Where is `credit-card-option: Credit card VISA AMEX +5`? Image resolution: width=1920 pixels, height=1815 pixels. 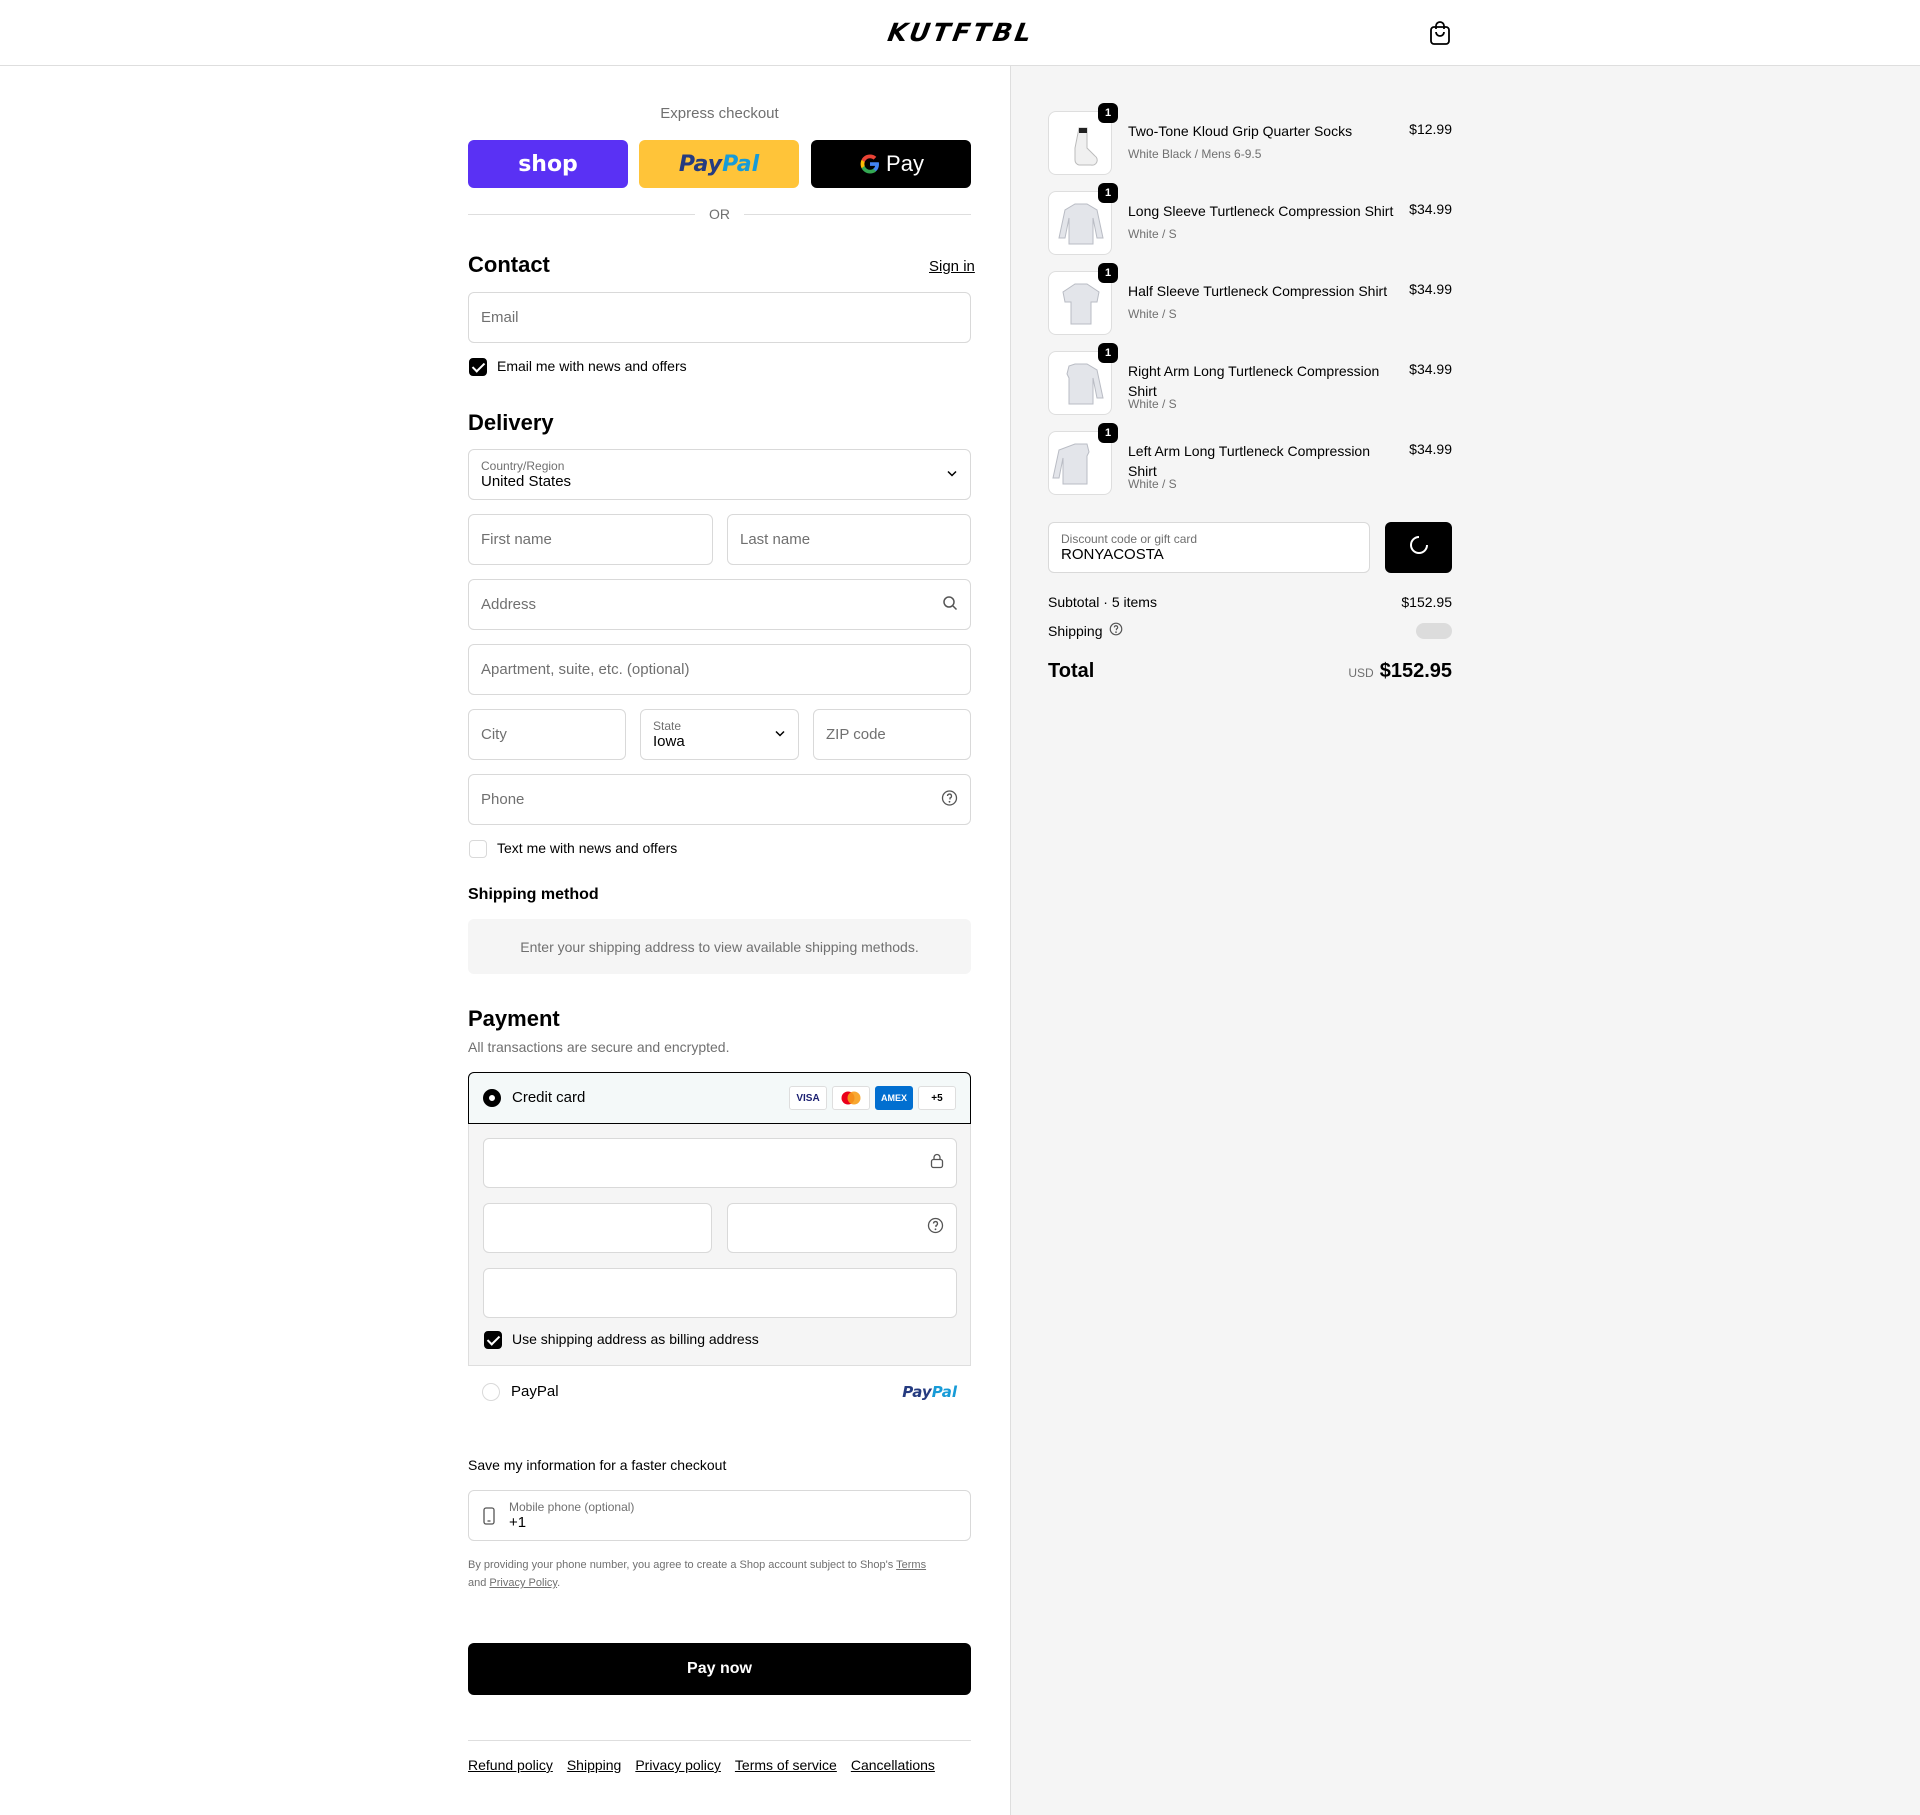
credit-card-option: Credit card VISA AMEX +5 is located at coordinates (719, 1098).